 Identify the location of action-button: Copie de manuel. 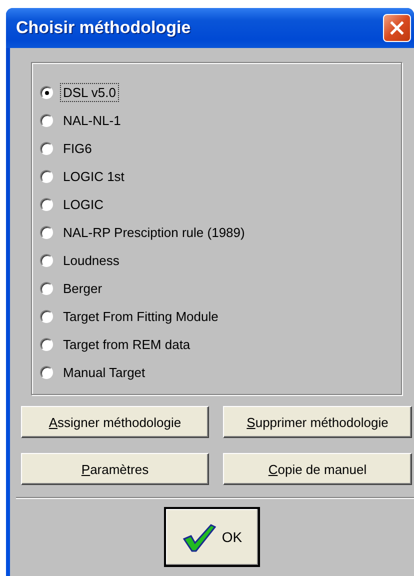
(317, 469).